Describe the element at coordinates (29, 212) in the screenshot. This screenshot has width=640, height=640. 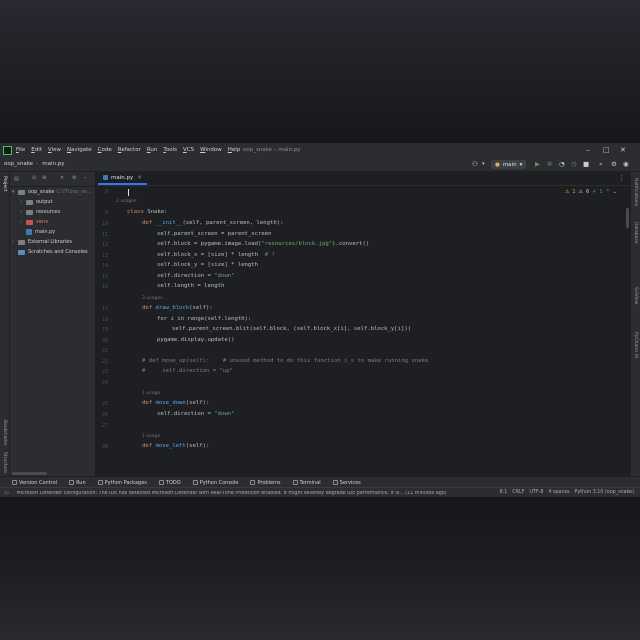
I see `folder-icon` at that location.